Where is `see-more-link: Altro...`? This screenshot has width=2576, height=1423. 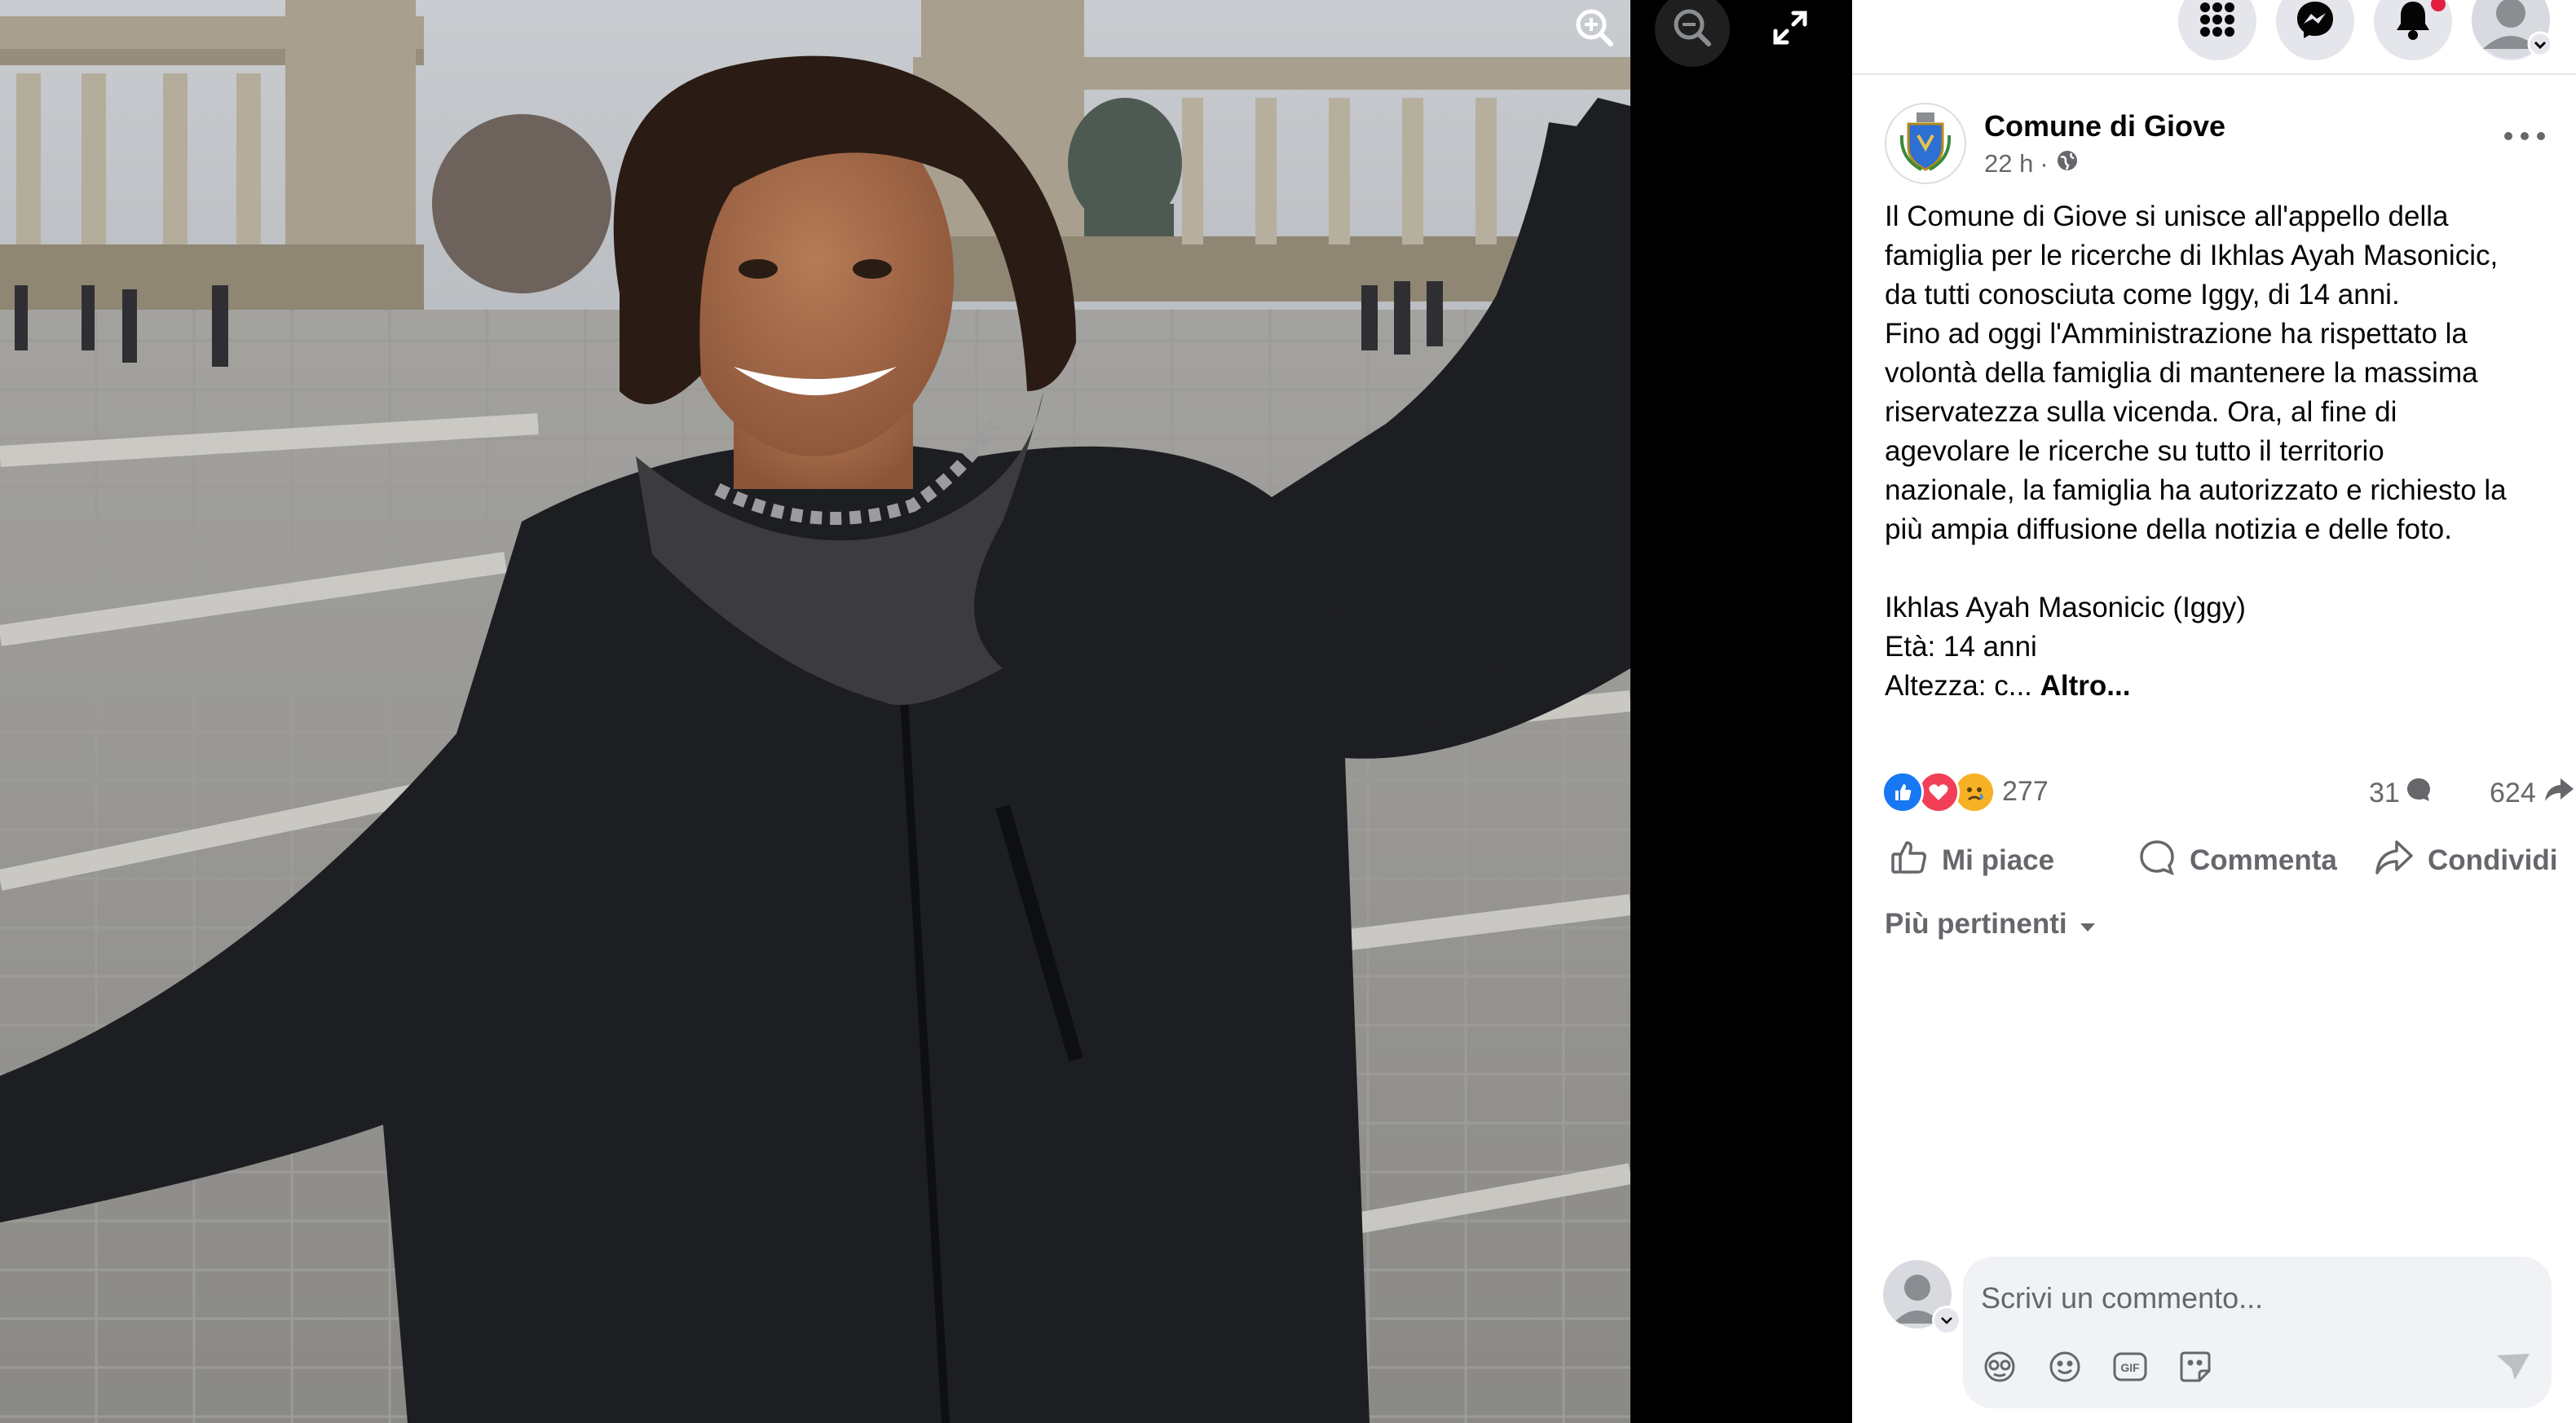 see-more-link: Altro... is located at coordinates (2085, 686).